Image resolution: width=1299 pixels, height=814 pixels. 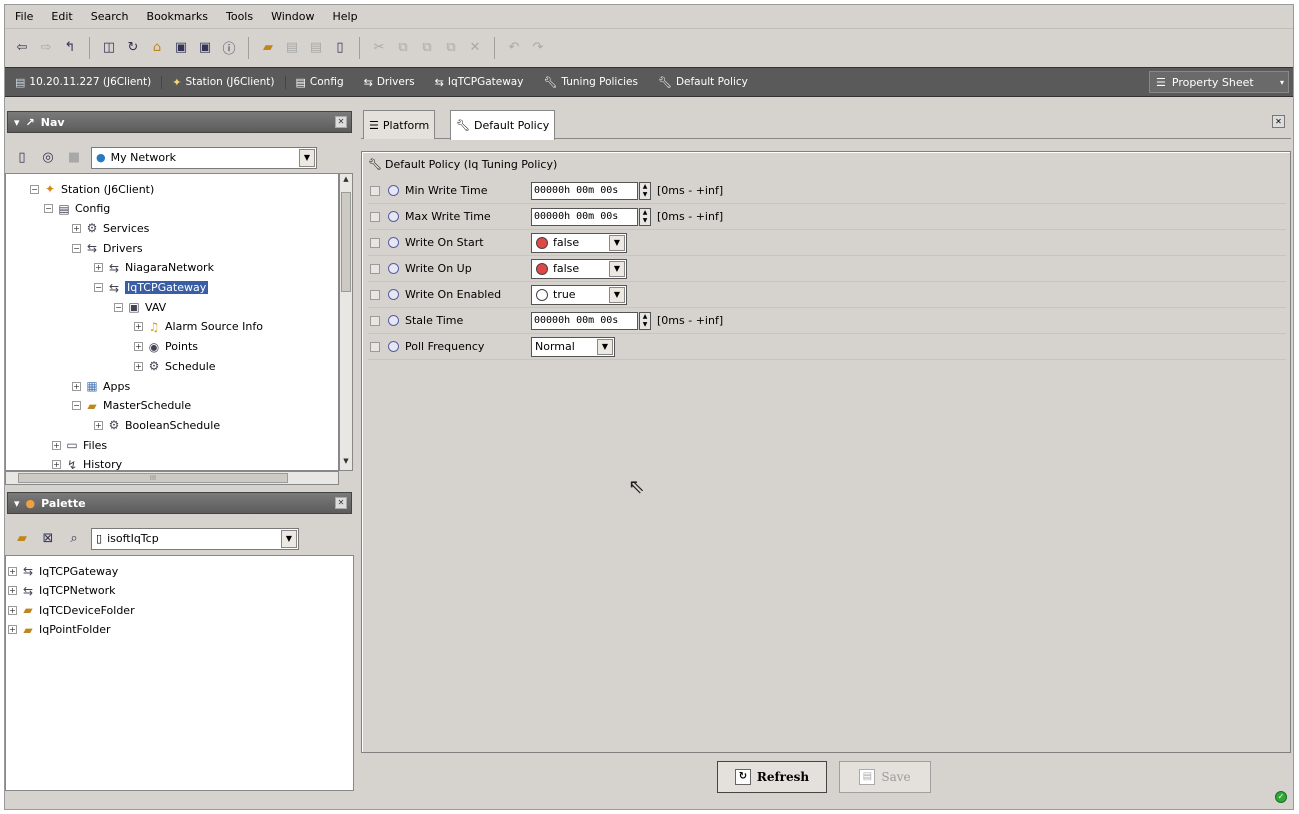 I want to click on paste-icon: ⧉, so click(x=427, y=48).